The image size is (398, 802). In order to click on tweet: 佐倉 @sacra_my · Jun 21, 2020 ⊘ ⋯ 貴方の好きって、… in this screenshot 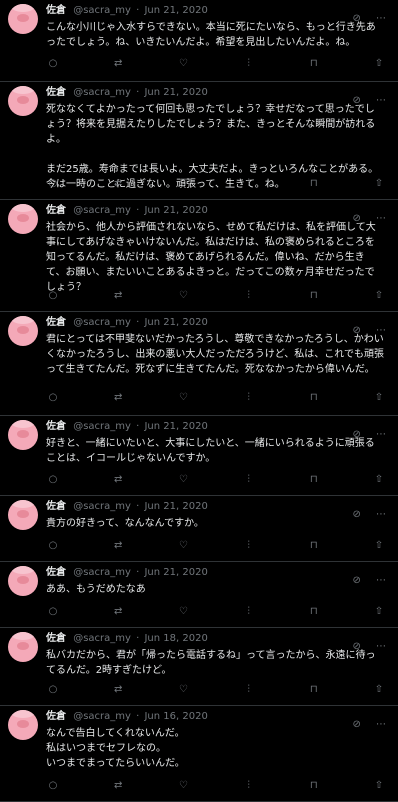, I will do `click(199, 529)`.